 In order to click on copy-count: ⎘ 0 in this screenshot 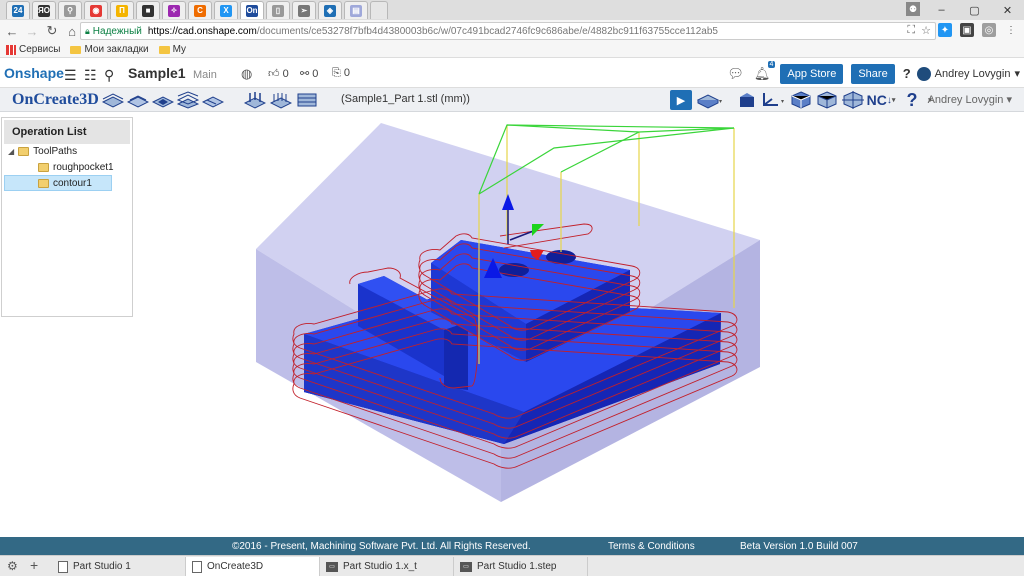, I will do `click(341, 73)`.